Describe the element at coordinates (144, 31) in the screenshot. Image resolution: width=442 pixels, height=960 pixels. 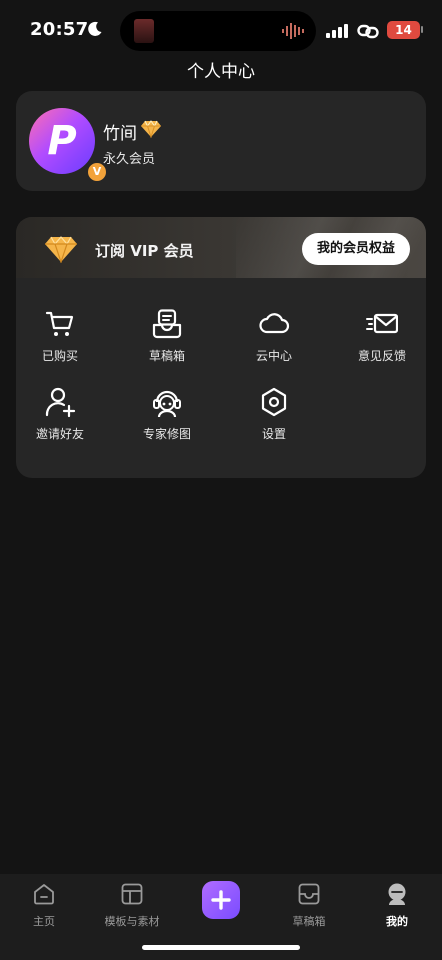
I see `now-playing-thumbnail` at that location.